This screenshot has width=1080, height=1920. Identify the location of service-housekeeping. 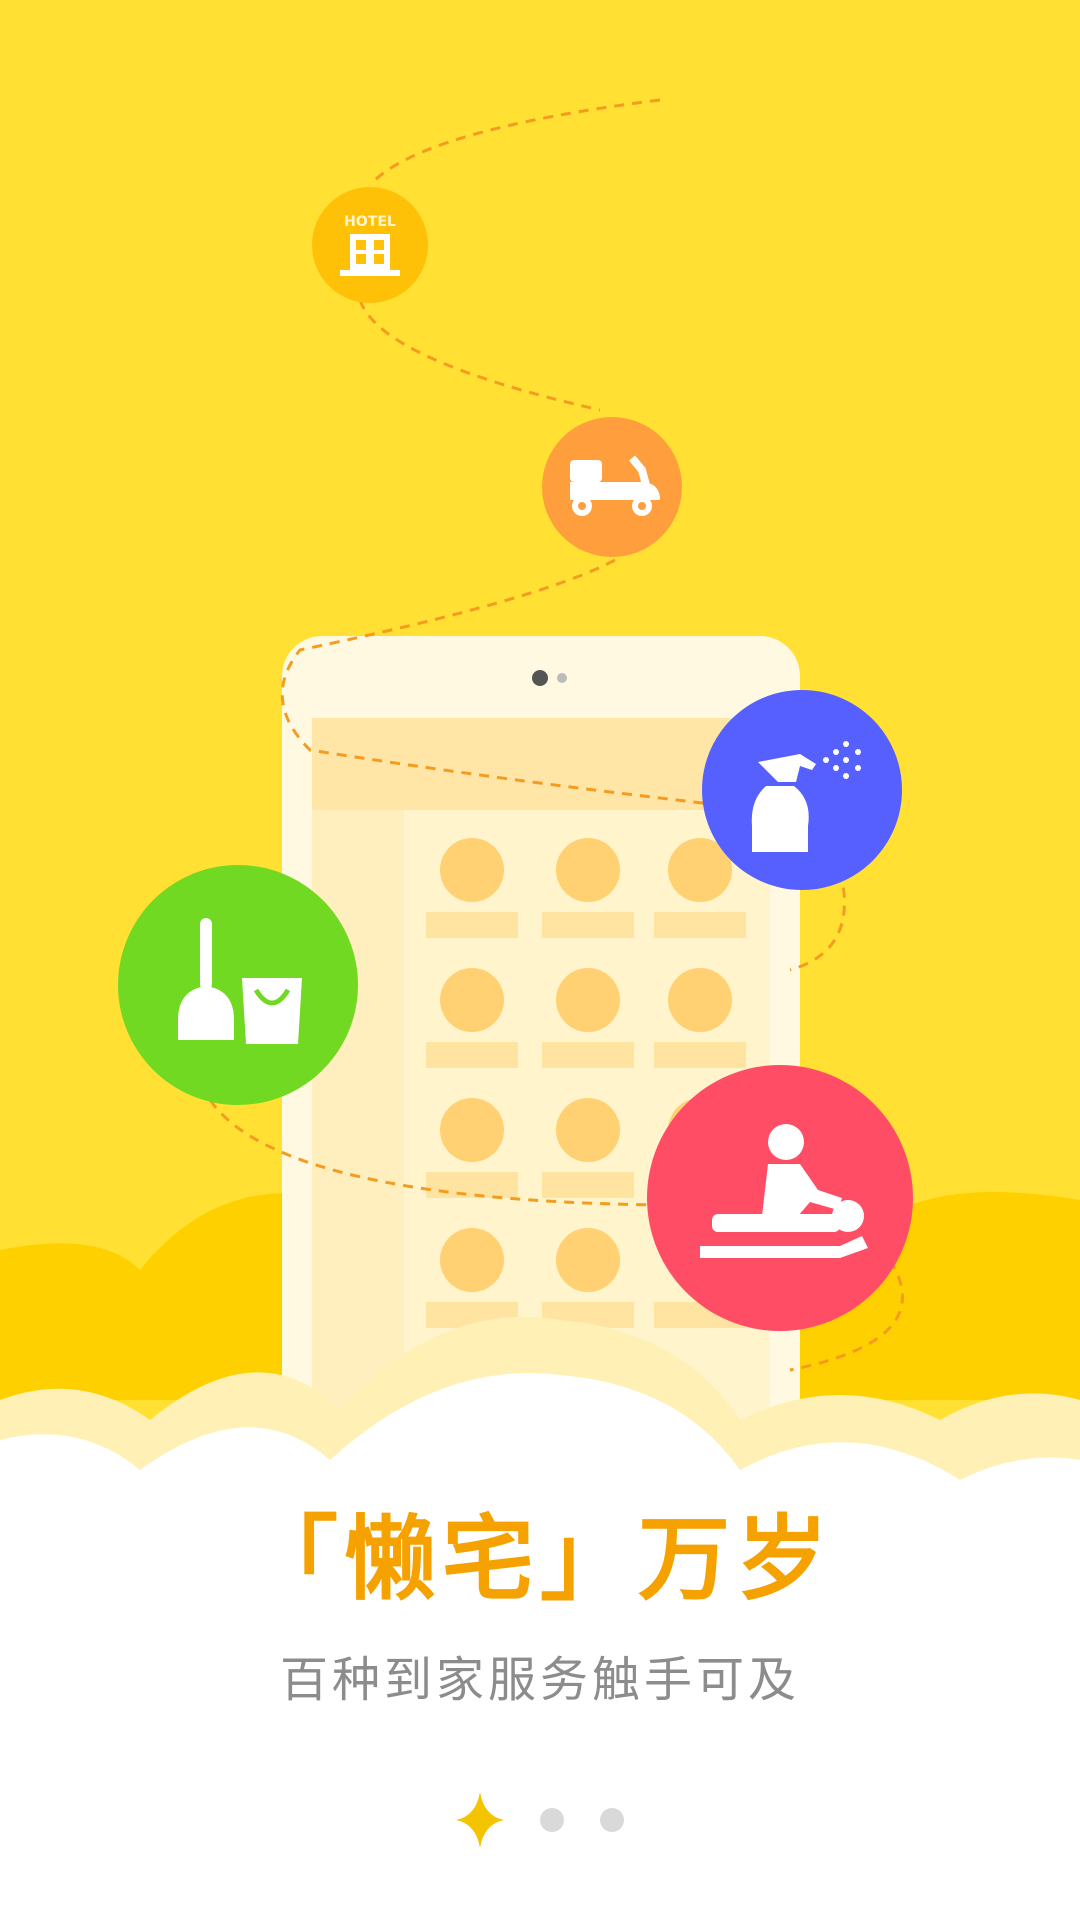
(238, 985).